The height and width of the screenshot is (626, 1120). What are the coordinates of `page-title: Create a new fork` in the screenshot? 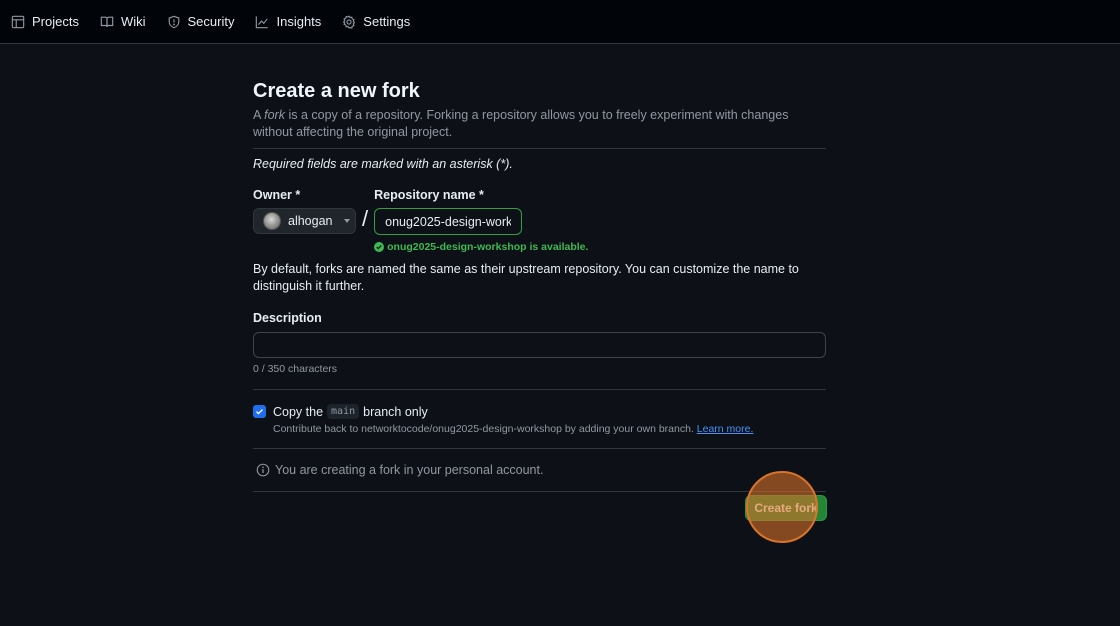 It's located at (336, 91).